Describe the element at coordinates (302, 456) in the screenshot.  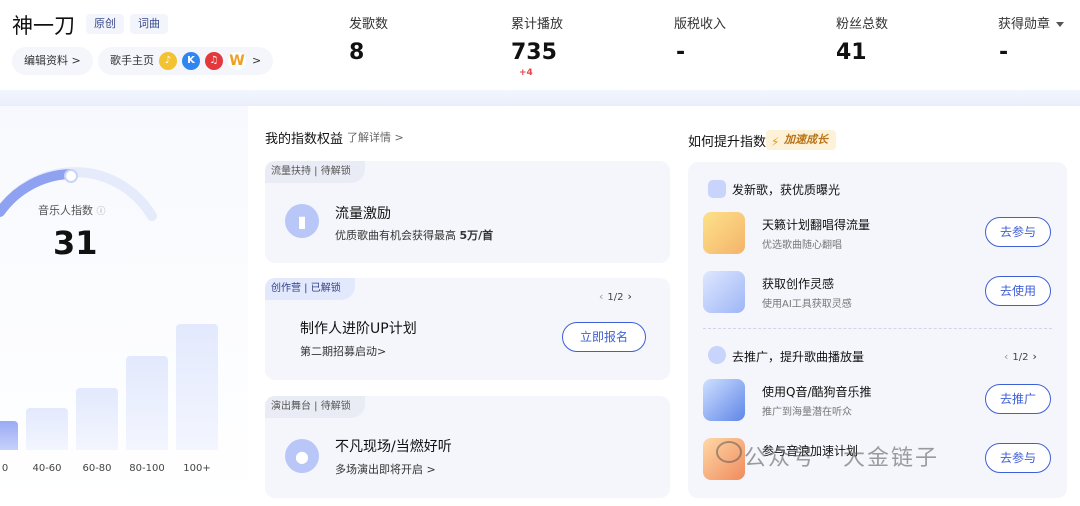
I see `mic-icon: ●` at that location.